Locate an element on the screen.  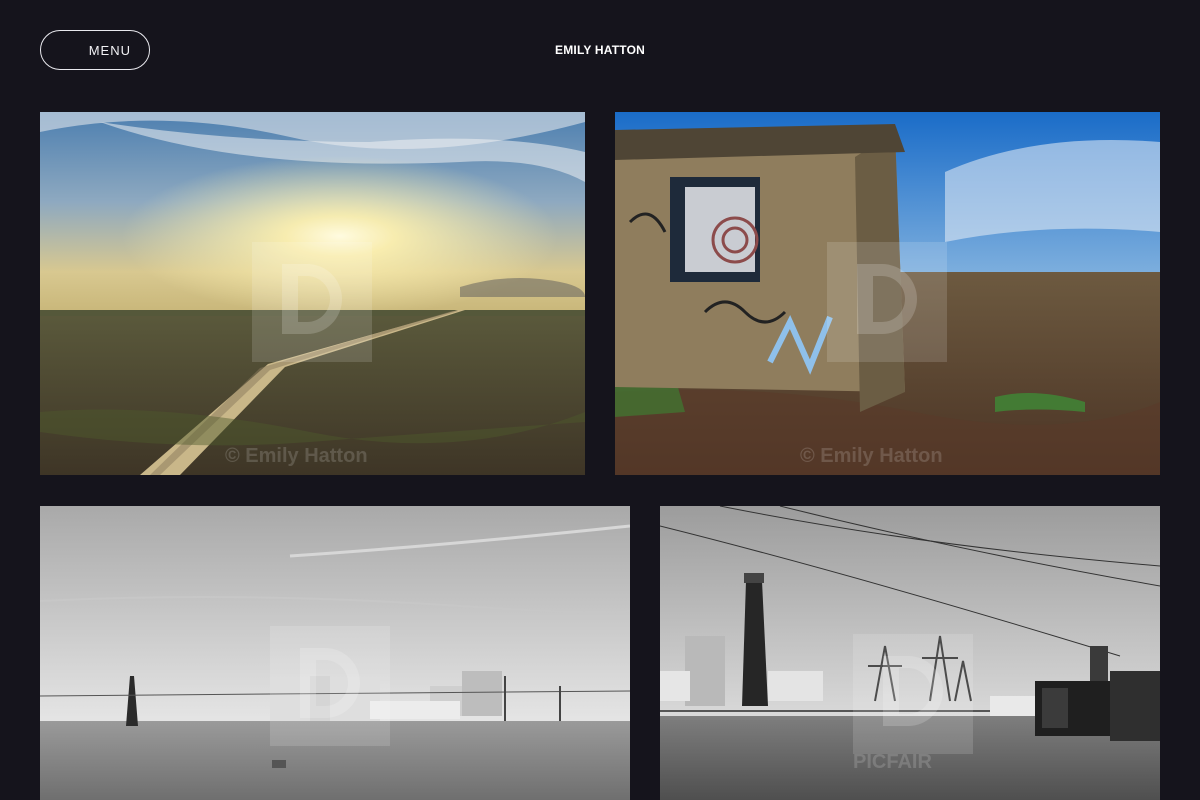
site-title: EMILY HATTON is located at coordinates (600, 50).